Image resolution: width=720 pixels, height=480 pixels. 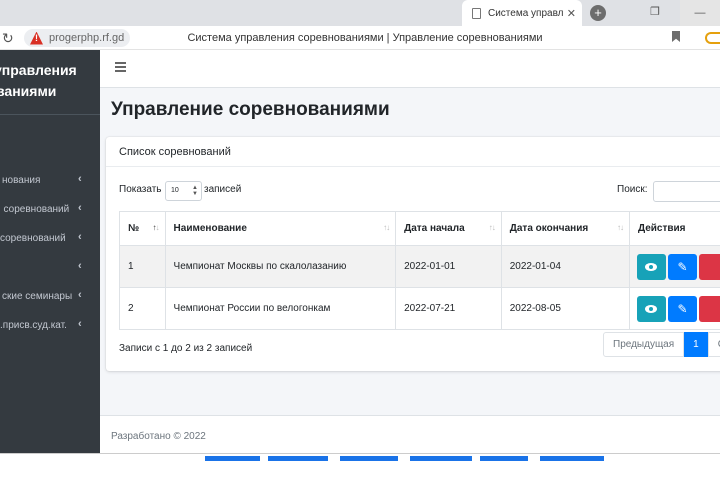 I want to click on sidebar-item-label: нования, so click(x=21, y=180).